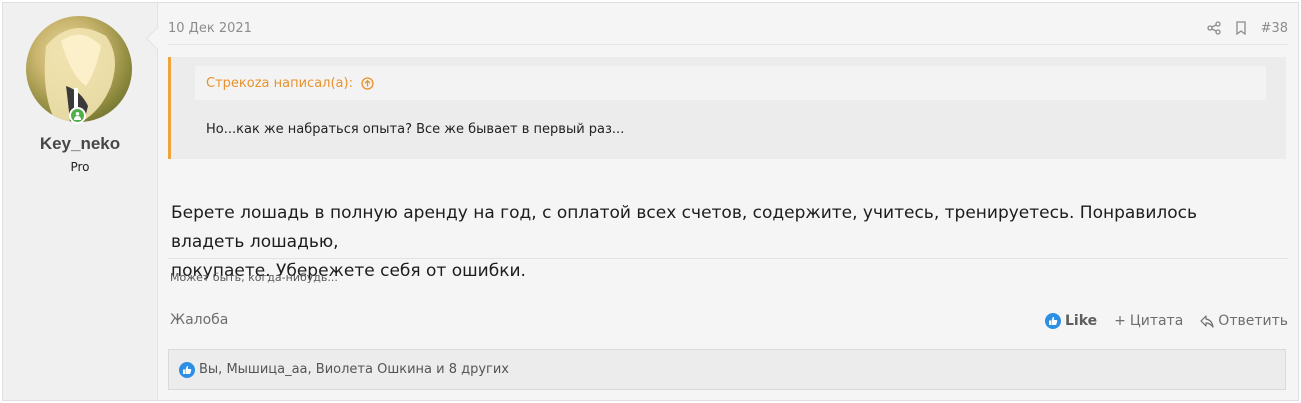 The width and height of the screenshot is (1301, 403). What do you see at coordinates (728, 44) in the screenshot?
I see `header-divider` at bounding box center [728, 44].